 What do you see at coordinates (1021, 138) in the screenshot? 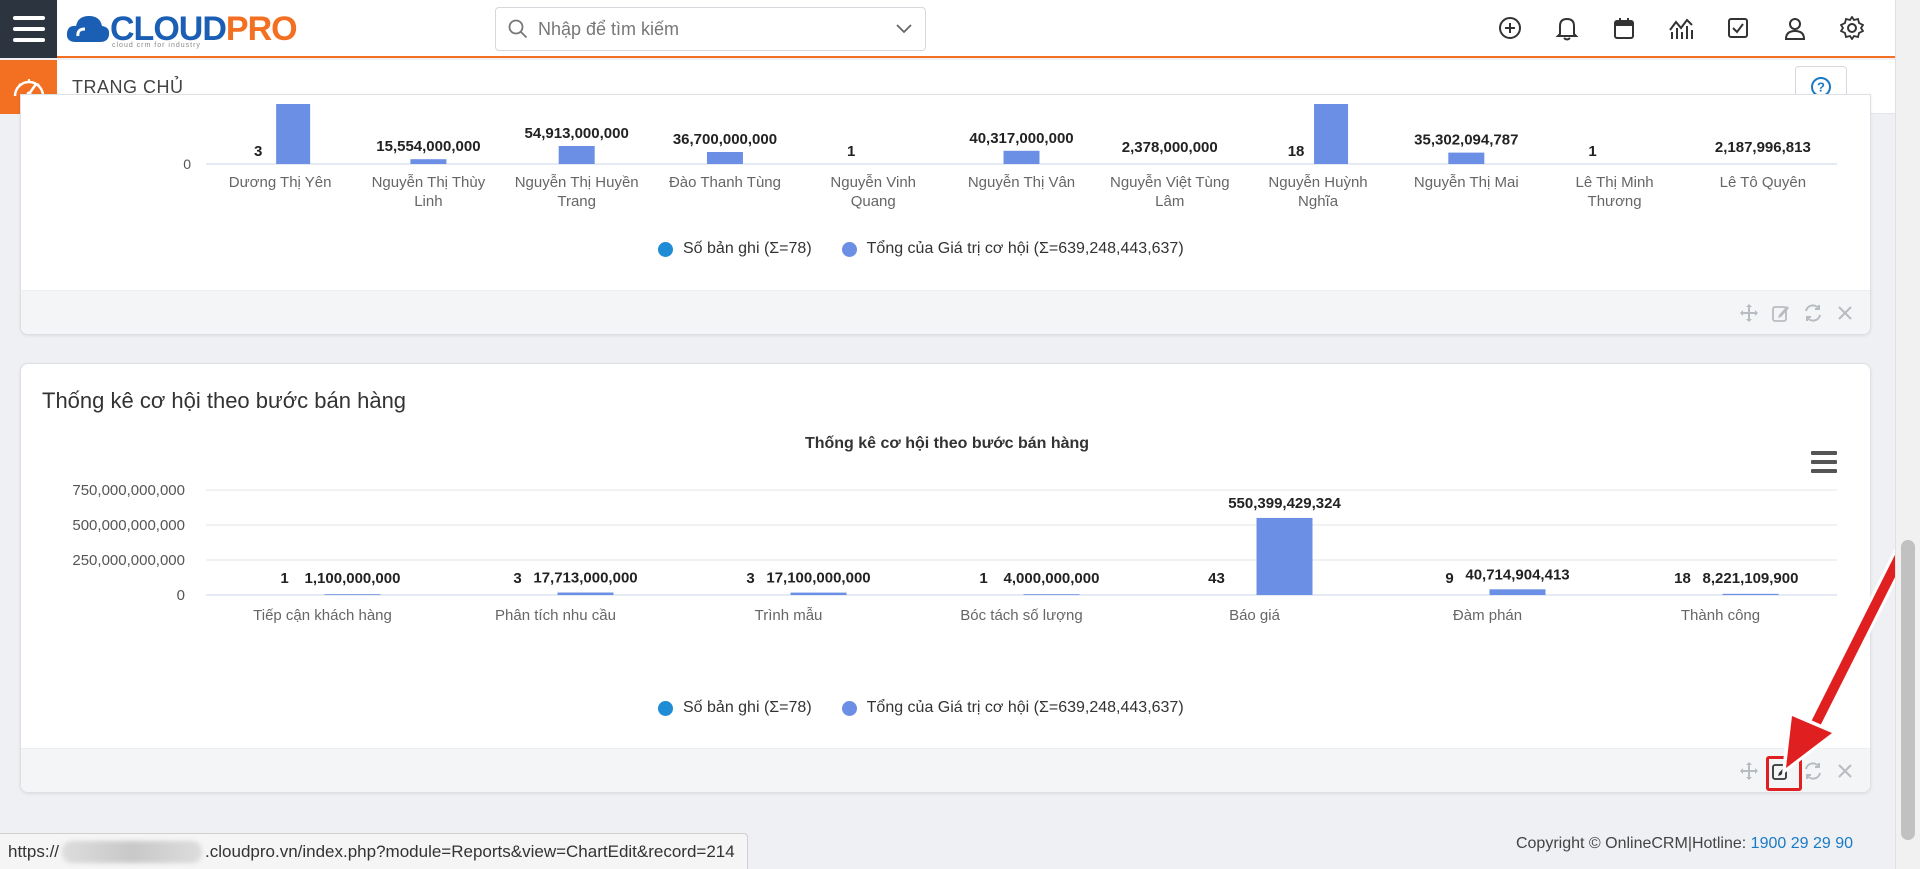
I see `data-label: 40,317,000,000` at bounding box center [1021, 138].